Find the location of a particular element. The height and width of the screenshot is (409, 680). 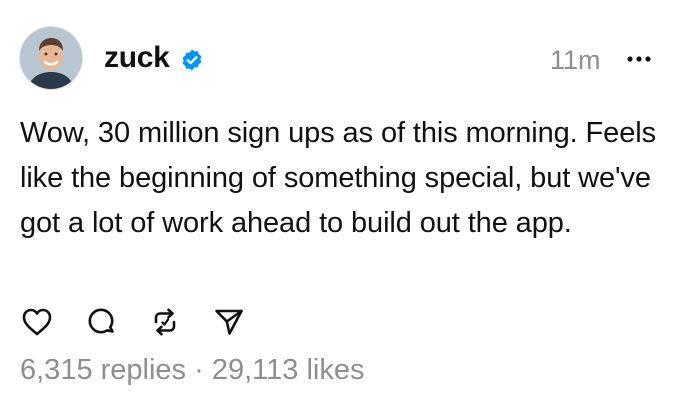

ellipsis-icon is located at coordinates (639, 59).